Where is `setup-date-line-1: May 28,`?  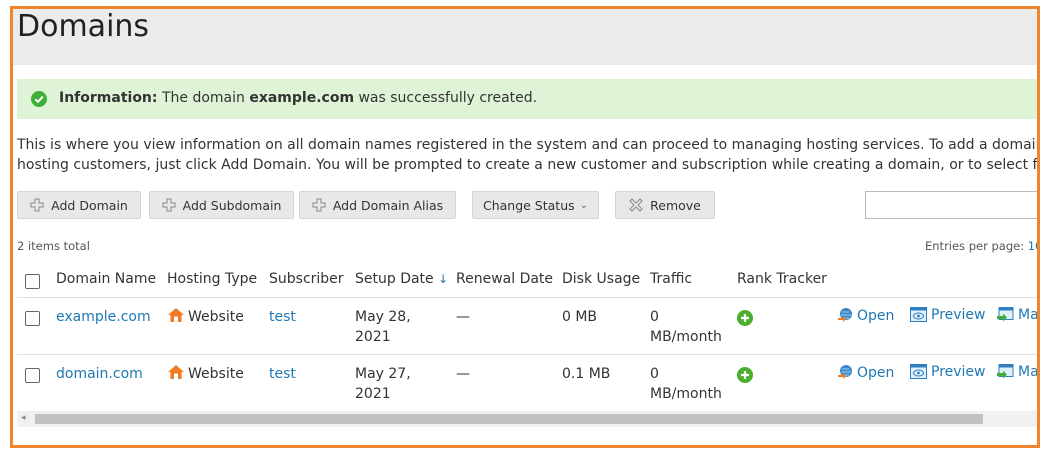
setup-date-line-1: May 28, is located at coordinates (383, 317).